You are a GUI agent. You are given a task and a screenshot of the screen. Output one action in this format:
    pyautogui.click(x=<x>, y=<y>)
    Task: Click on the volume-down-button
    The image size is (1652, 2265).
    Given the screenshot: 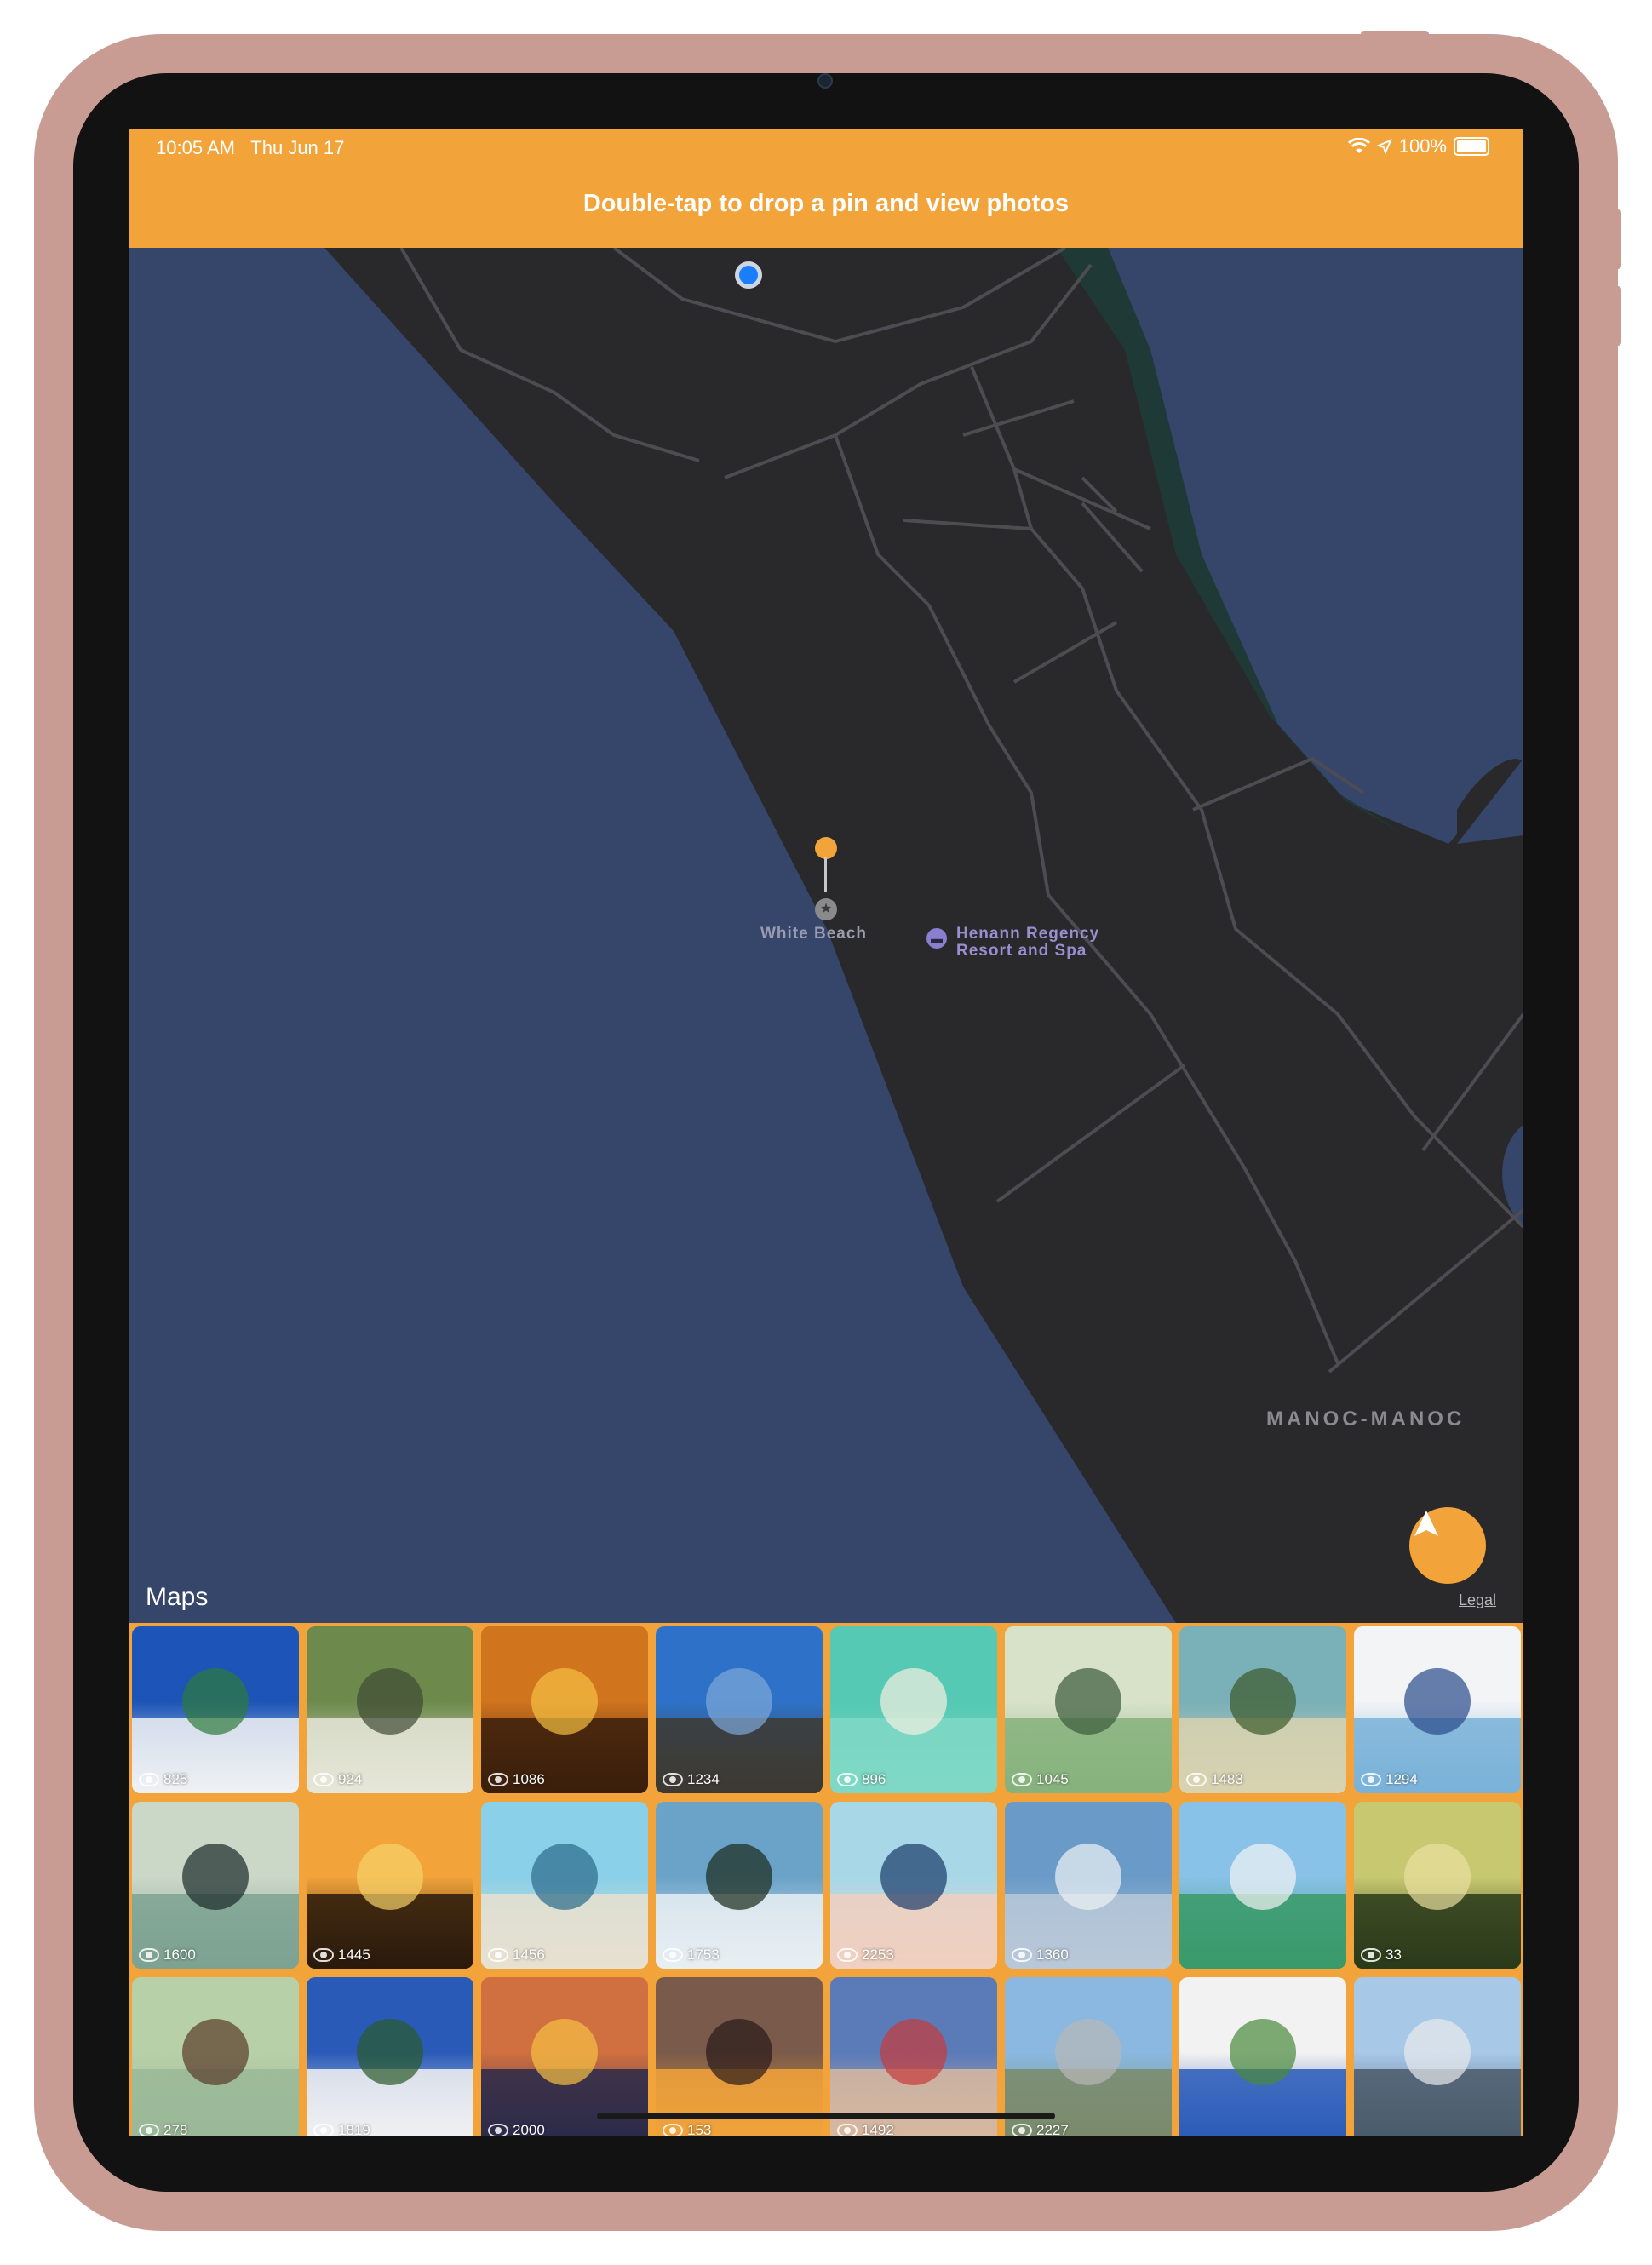 What is the action you would take?
    pyautogui.click(x=1618, y=316)
    